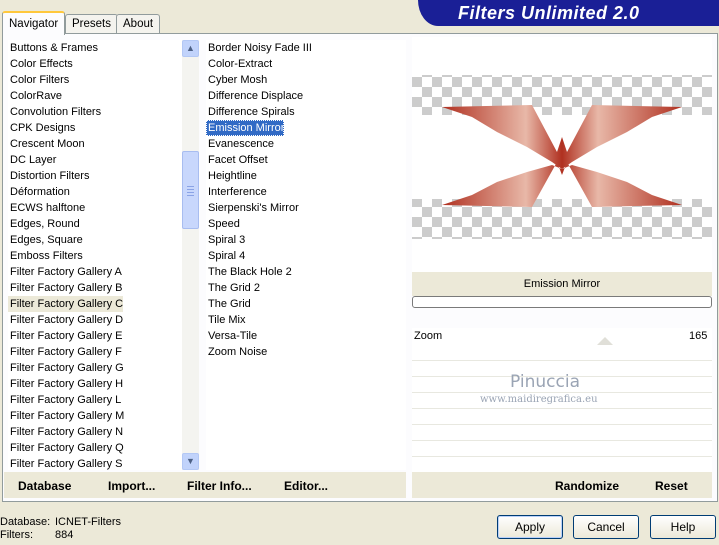 The width and height of the screenshot is (719, 545). What do you see at coordinates (240, 144) in the screenshot?
I see `filter-item: Evanescence` at bounding box center [240, 144].